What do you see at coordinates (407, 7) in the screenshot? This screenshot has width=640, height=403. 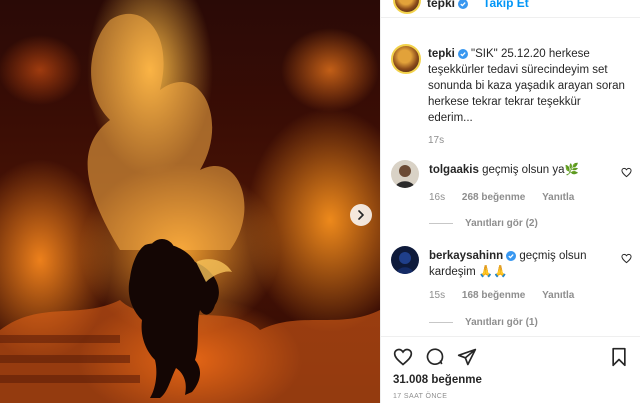 I see `author-avatar` at bounding box center [407, 7].